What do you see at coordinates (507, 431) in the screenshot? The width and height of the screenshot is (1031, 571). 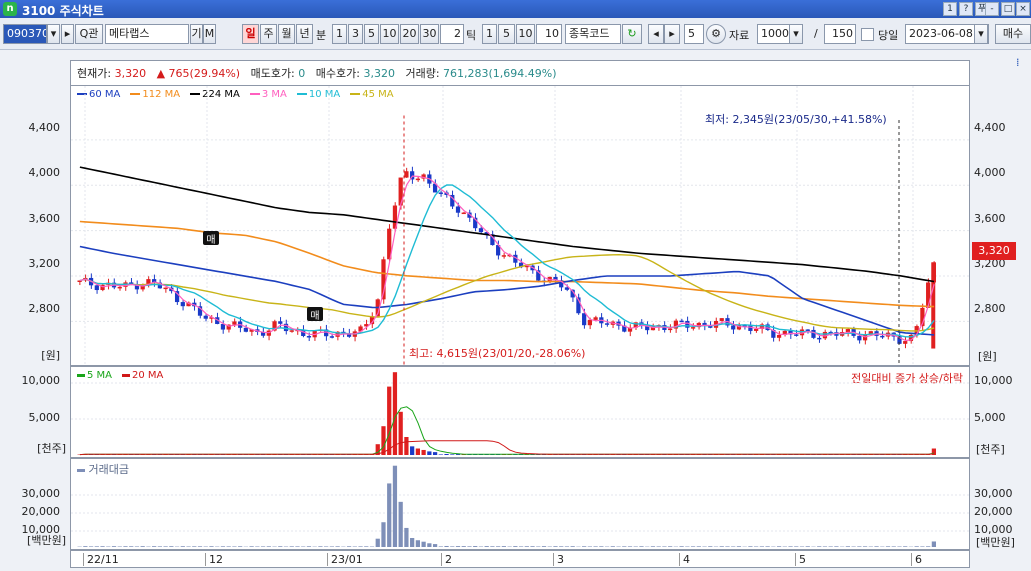 I see `volume-ma5-line` at bounding box center [507, 431].